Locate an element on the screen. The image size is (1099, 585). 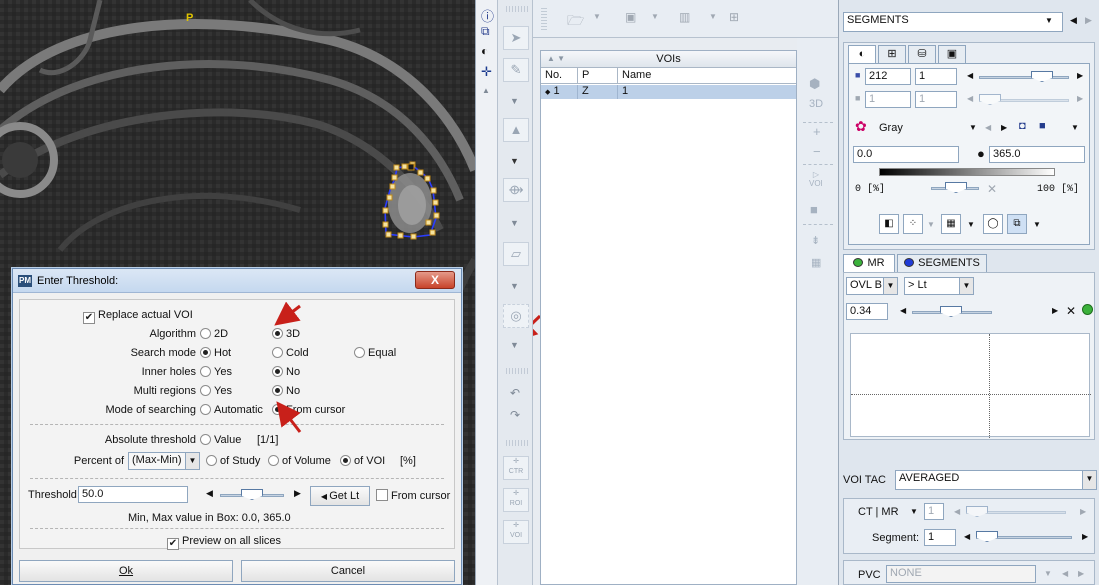
max-value-input: 365.0 is located at coordinates (1037, 154).